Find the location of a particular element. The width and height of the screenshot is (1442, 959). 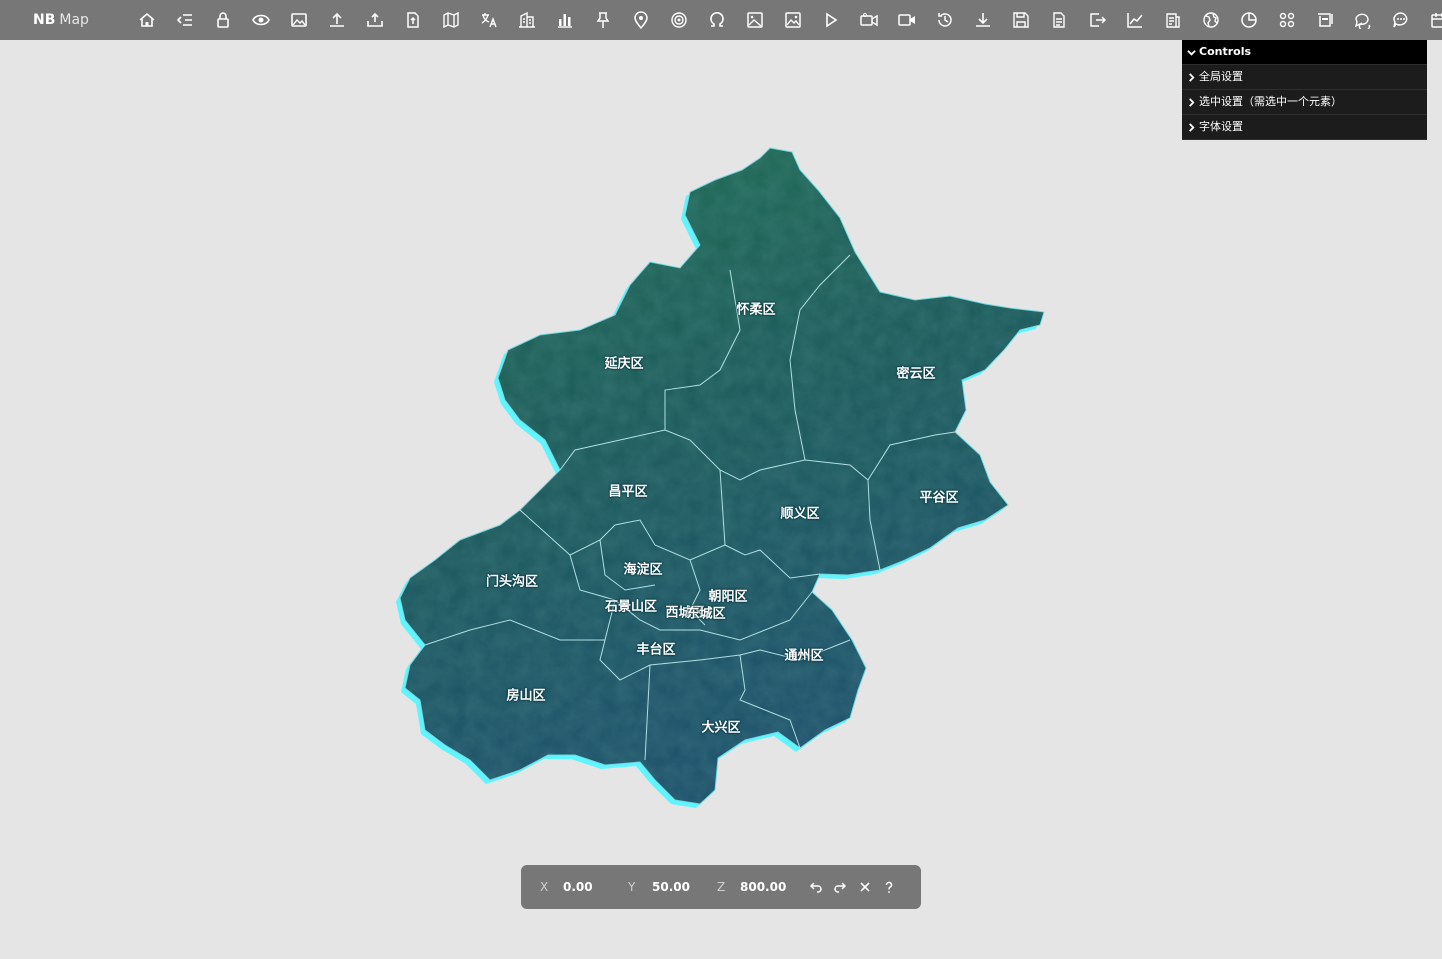

panel-button is located at coordinates (1325, 20).